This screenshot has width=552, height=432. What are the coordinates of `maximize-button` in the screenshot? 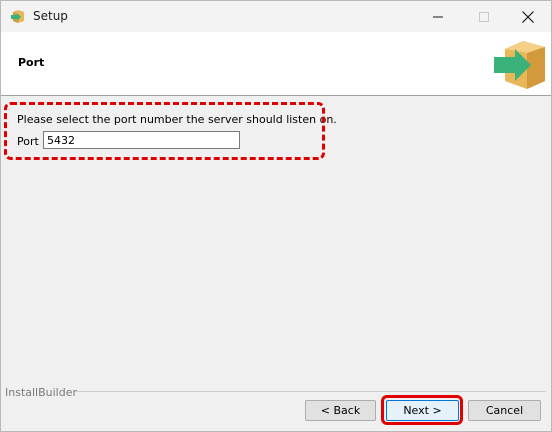 It's located at (484, 16).